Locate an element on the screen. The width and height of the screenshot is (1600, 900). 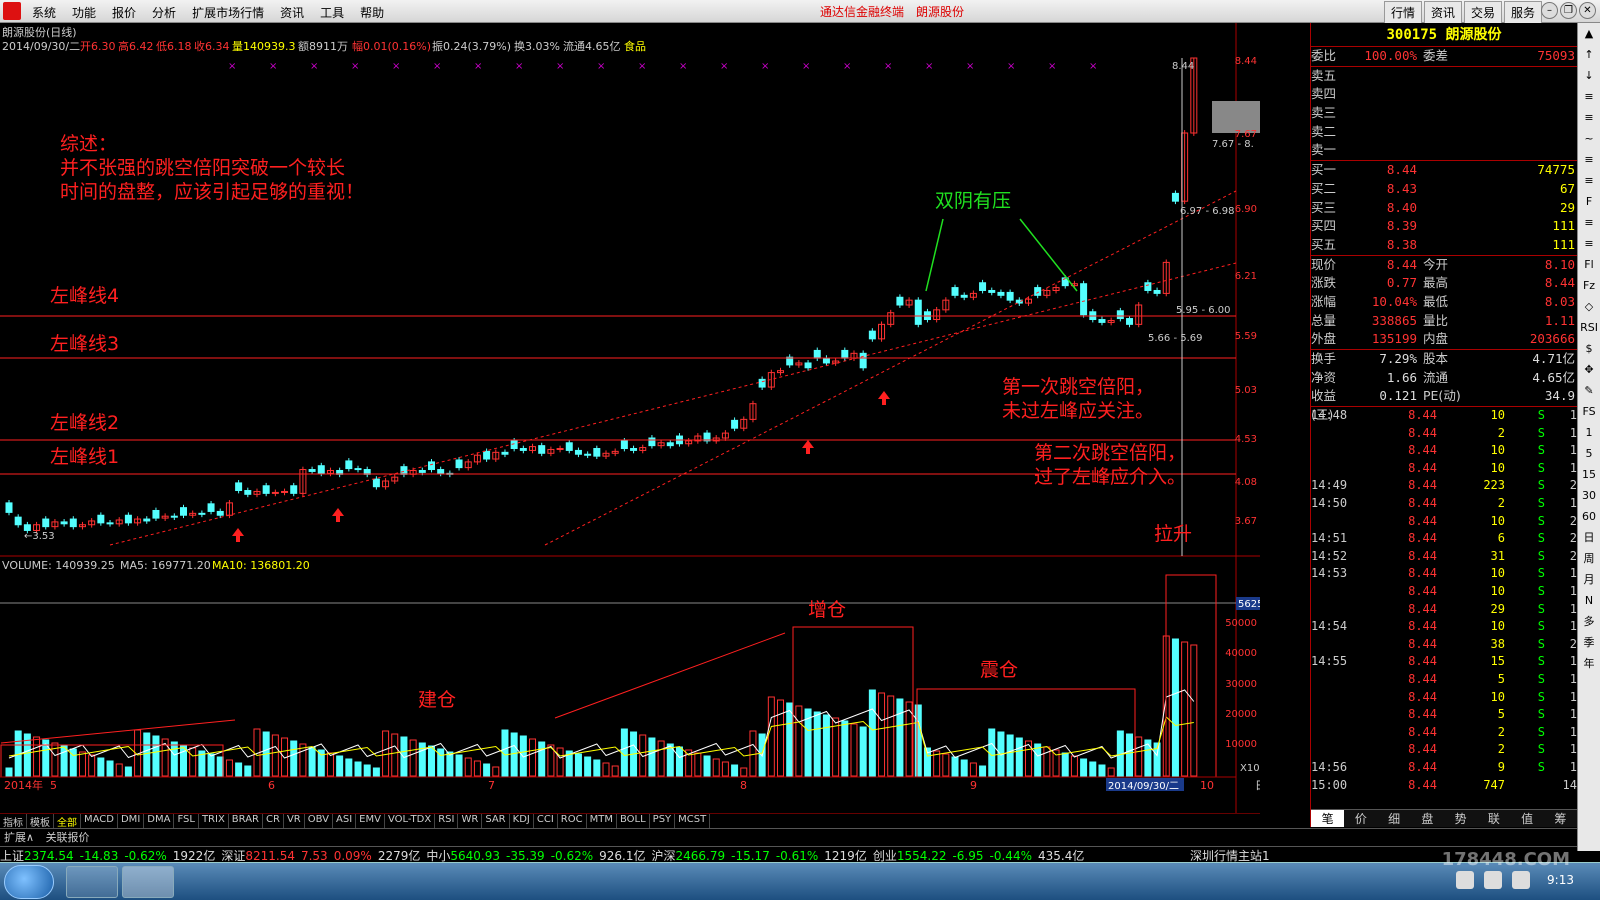
side-tool-button: ◇ is located at coordinates (1589, 306).